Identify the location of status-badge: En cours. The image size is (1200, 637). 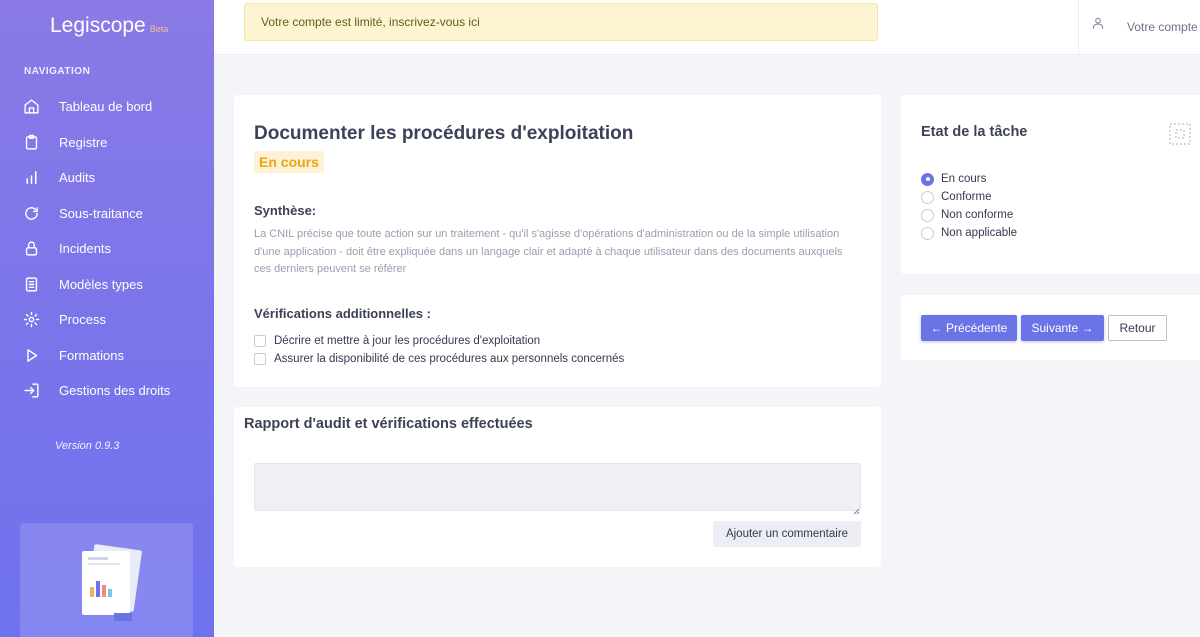
(289, 162).